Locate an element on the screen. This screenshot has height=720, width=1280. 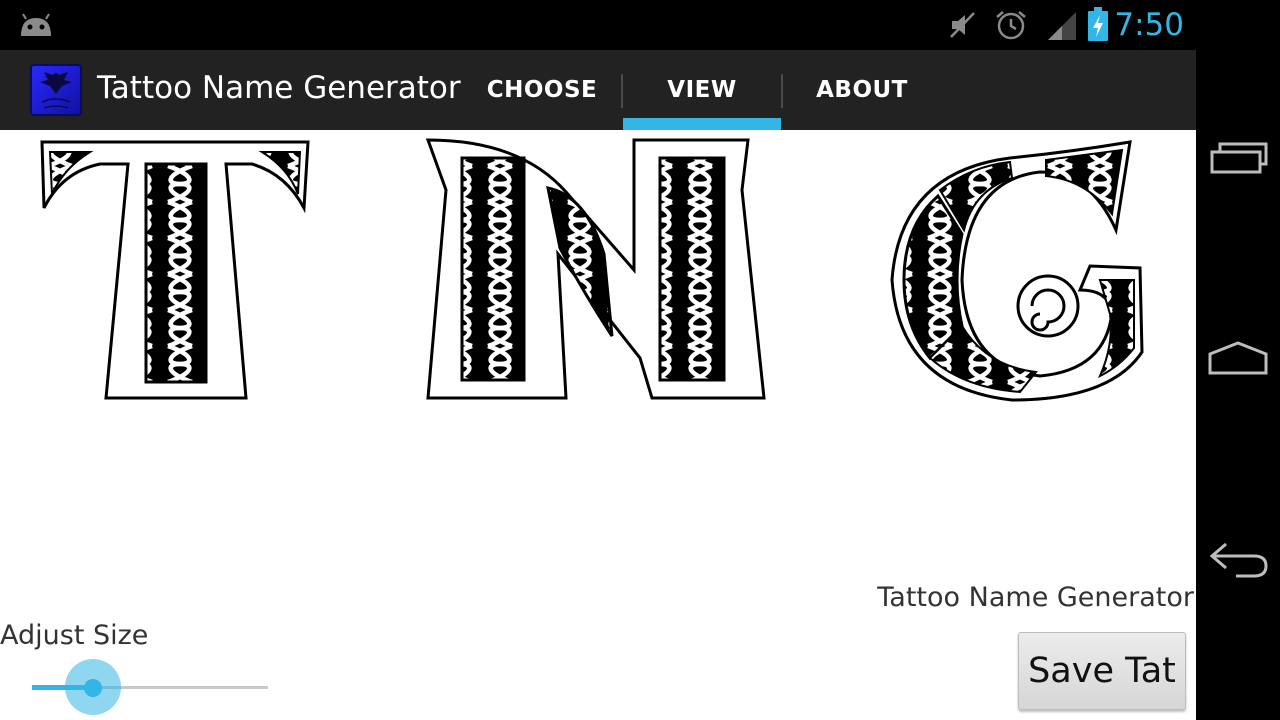
home-icon is located at coordinates (1238, 358).